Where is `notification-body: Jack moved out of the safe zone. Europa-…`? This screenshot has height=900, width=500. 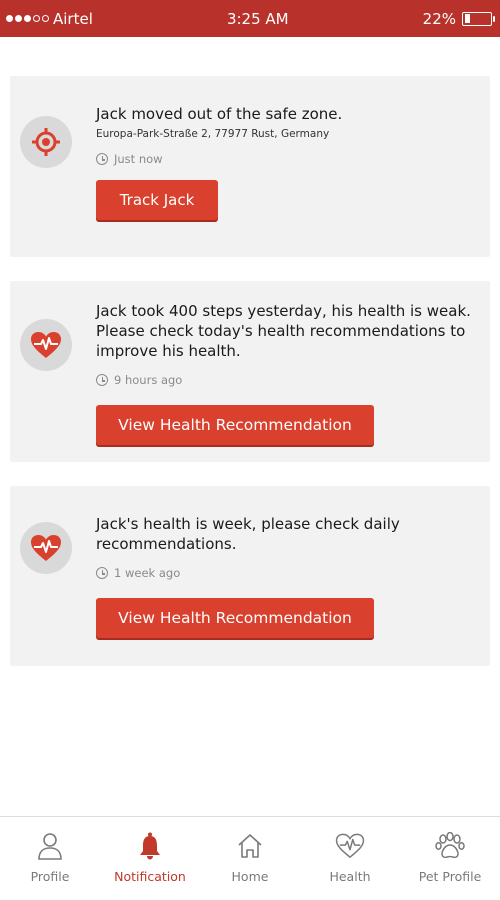 notification-body: Jack moved out of the safe zone. Europa-… is located at coordinates (288, 162).